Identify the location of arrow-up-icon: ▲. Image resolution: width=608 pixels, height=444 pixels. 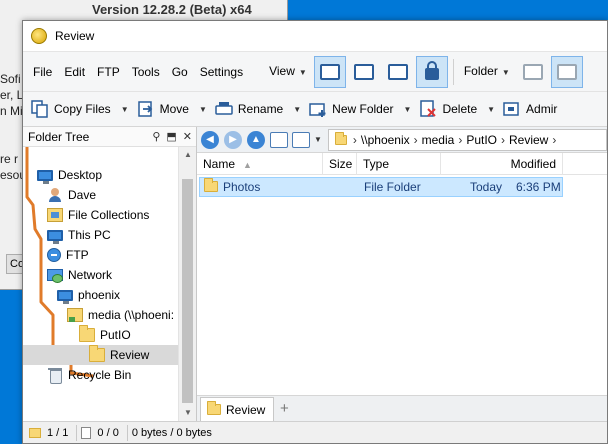
(256, 139).